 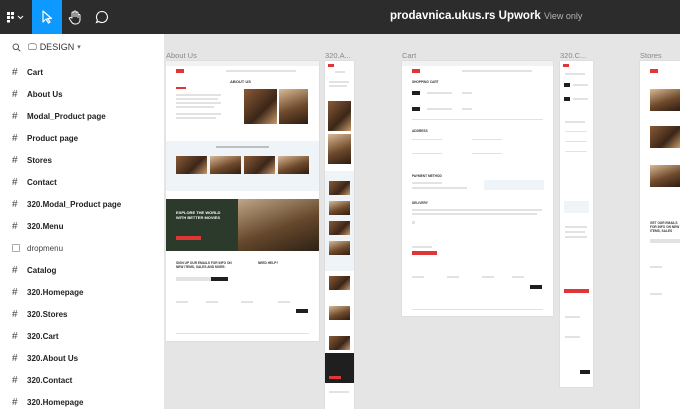 What do you see at coordinates (420, 131) in the screenshot?
I see `address-heading: ADDRESS` at bounding box center [420, 131].